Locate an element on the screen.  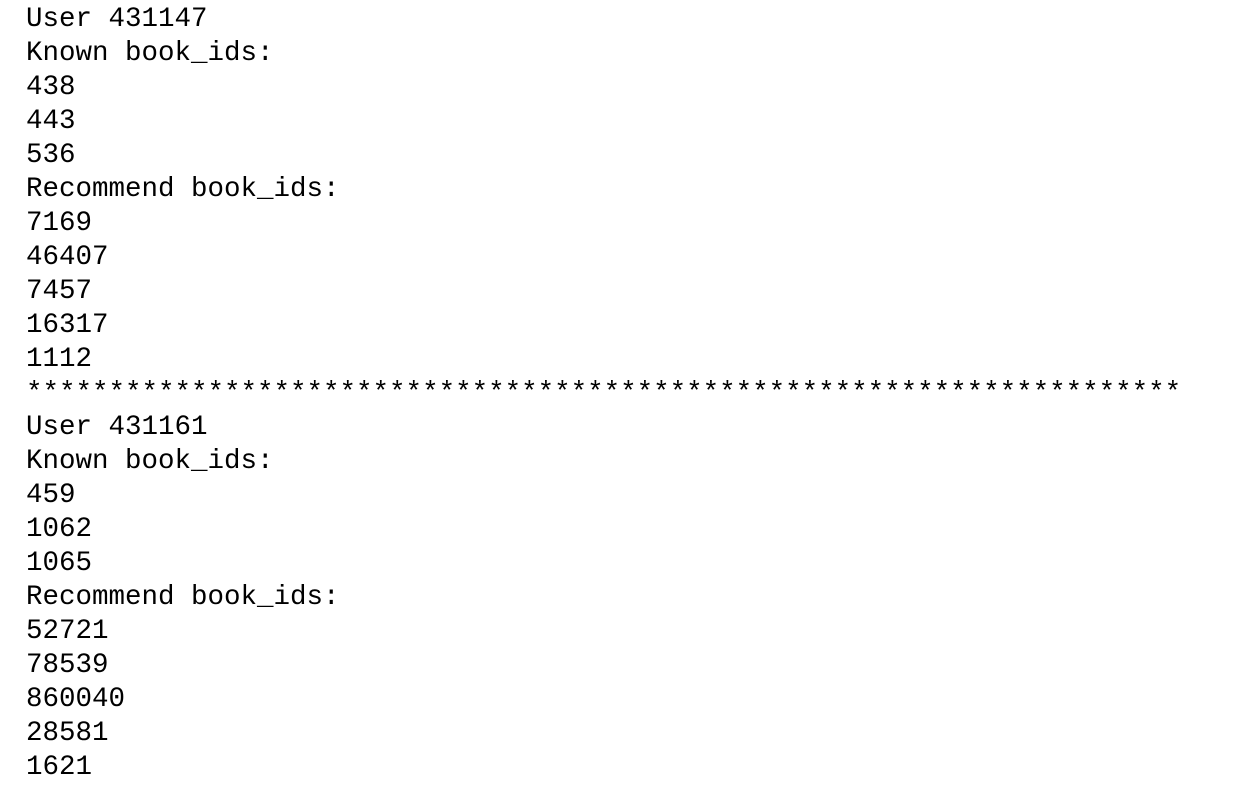
recommend-book-id: 16317 is located at coordinates (67, 325).